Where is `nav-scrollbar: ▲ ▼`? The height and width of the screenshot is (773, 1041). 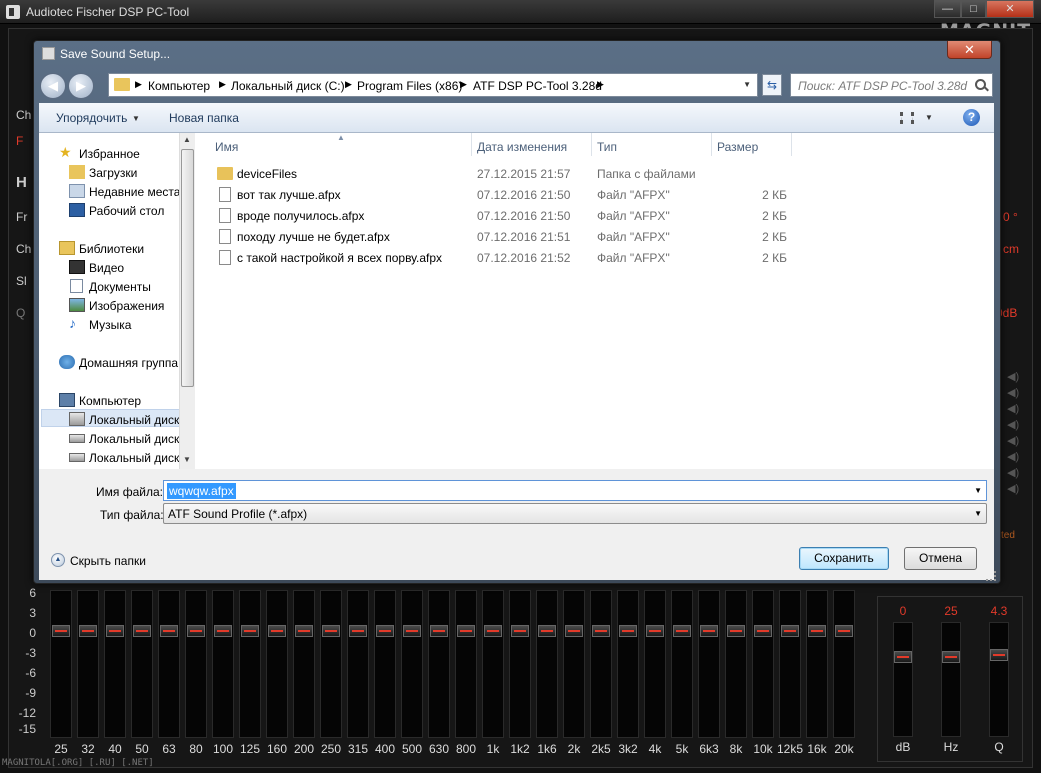 nav-scrollbar: ▲ ▼ is located at coordinates (187, 301).